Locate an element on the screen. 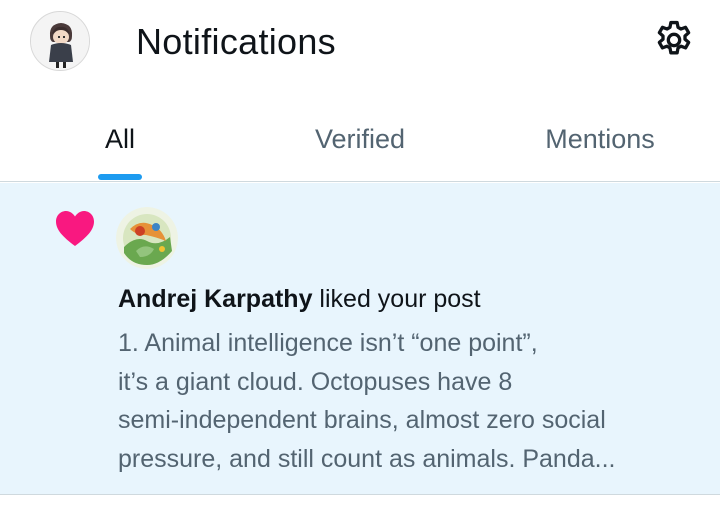 This screenshot has width=720, height=508. post-preview-line: it’s a giant cloud. Octopuses have 8 is located at coordinates (315, 381).